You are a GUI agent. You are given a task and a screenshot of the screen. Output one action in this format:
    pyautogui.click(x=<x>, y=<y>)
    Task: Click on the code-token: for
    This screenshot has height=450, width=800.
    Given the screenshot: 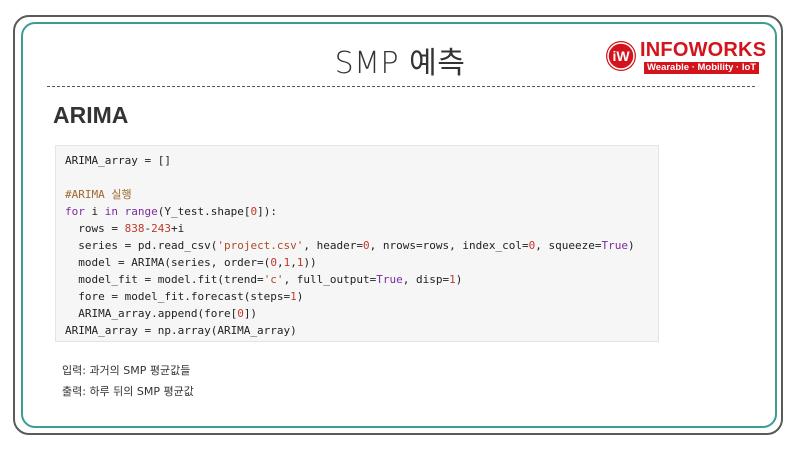 What is the action you would take?
    pyautogui.click(x=75, y=211)
    